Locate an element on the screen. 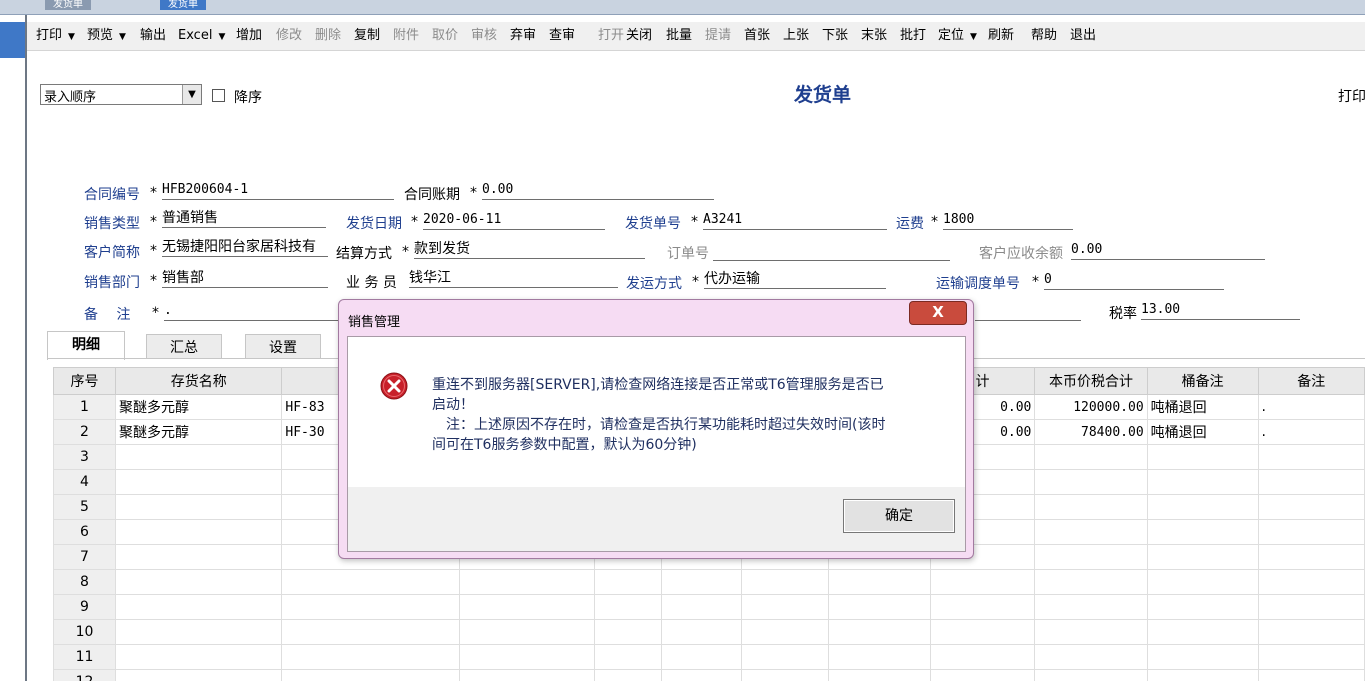  table-row: 8 is located at coordinates (709, 582).